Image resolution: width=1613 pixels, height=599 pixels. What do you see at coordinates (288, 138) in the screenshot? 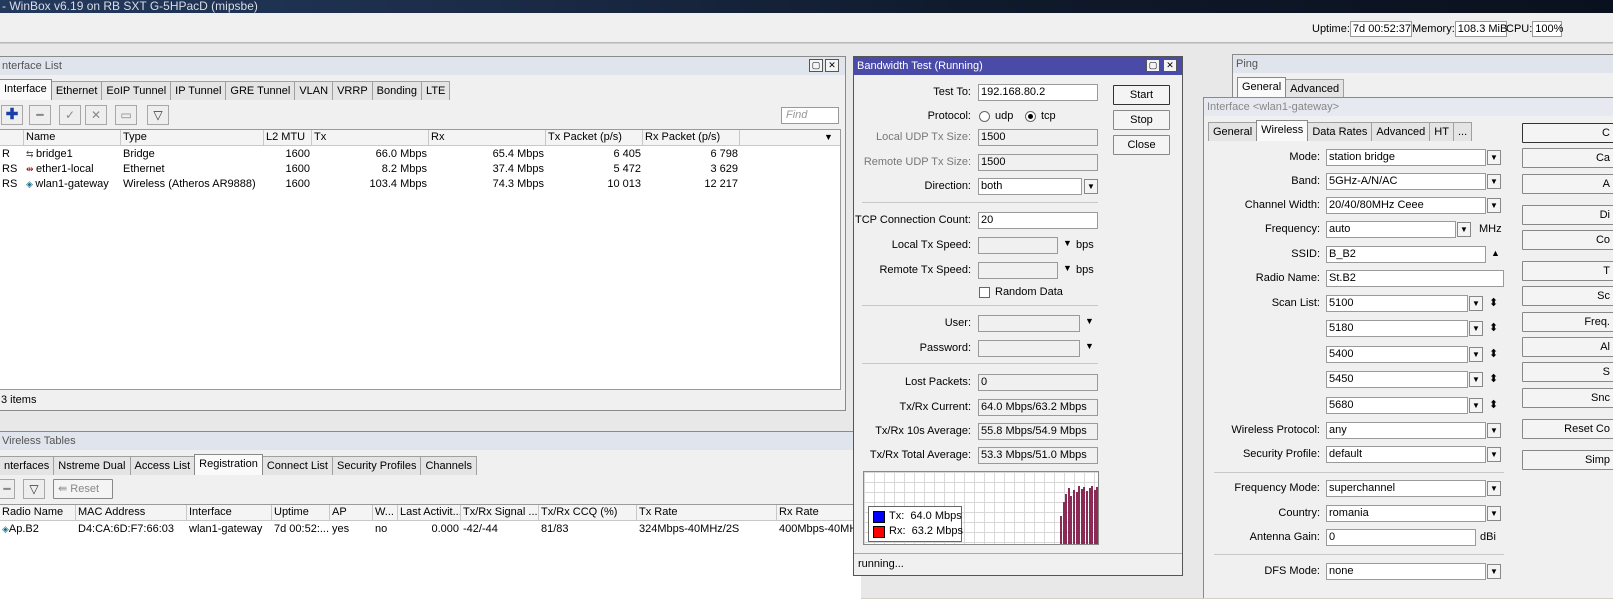
I see `col-l2mtu: L2 MTU` at bounding box center [288, 138].